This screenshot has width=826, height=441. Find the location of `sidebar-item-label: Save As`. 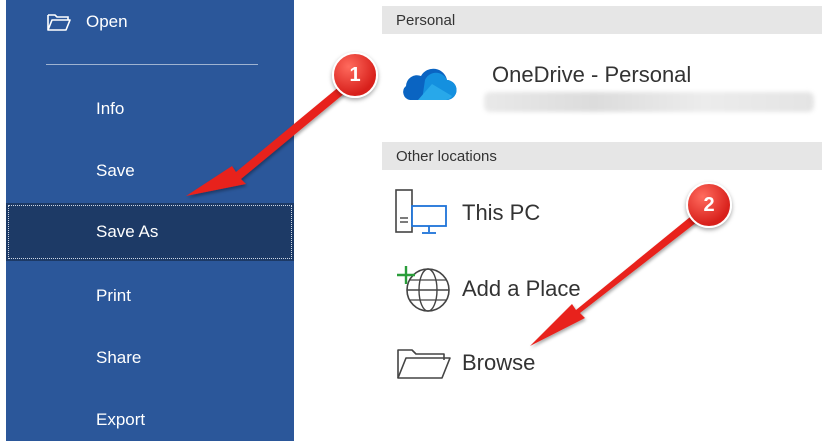

sidebar-item-label: Save As is located at coordinates (127, 231).